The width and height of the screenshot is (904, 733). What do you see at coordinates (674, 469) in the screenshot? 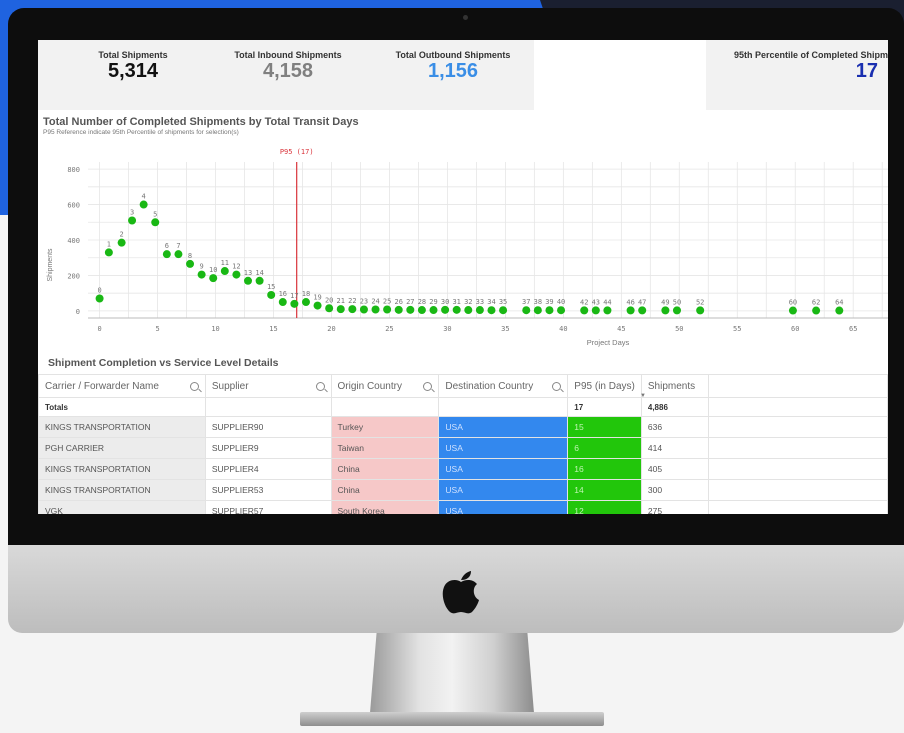
I see `cell-shipments: 405` at bounding box center [674, 469].